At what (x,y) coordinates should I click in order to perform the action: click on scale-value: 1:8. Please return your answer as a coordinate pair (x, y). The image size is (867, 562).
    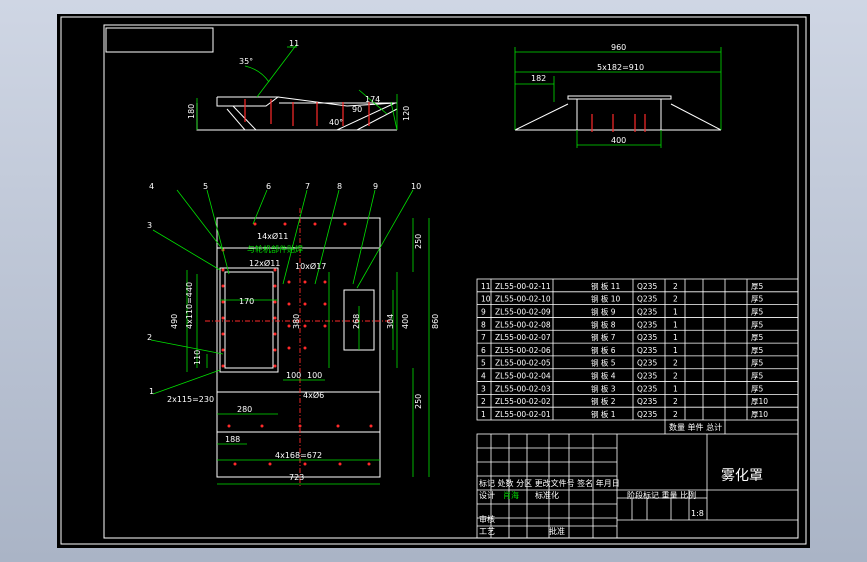
    Looking at the image, I should click on (697, 513).